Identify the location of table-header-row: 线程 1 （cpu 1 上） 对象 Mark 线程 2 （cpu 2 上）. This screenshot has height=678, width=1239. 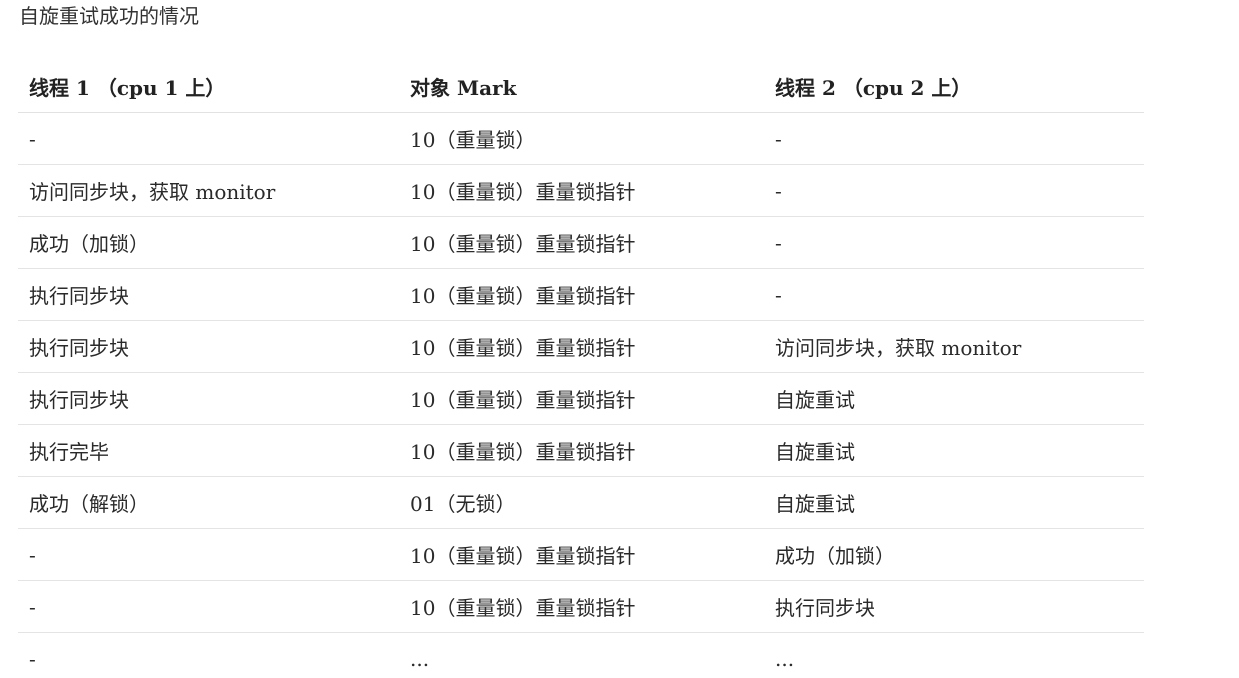
(581, 86).